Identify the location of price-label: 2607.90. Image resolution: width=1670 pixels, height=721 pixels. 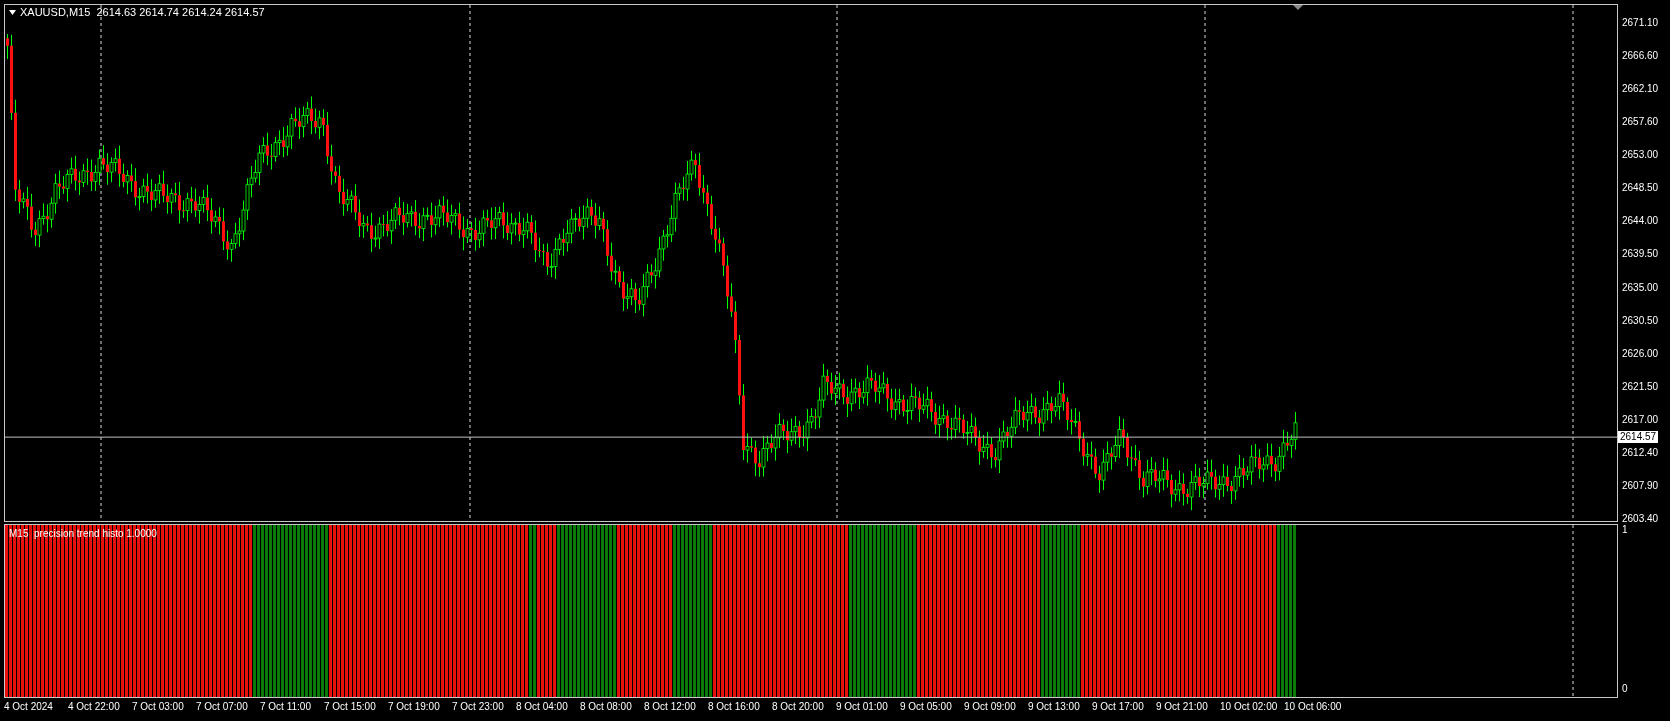
(1640, 485).